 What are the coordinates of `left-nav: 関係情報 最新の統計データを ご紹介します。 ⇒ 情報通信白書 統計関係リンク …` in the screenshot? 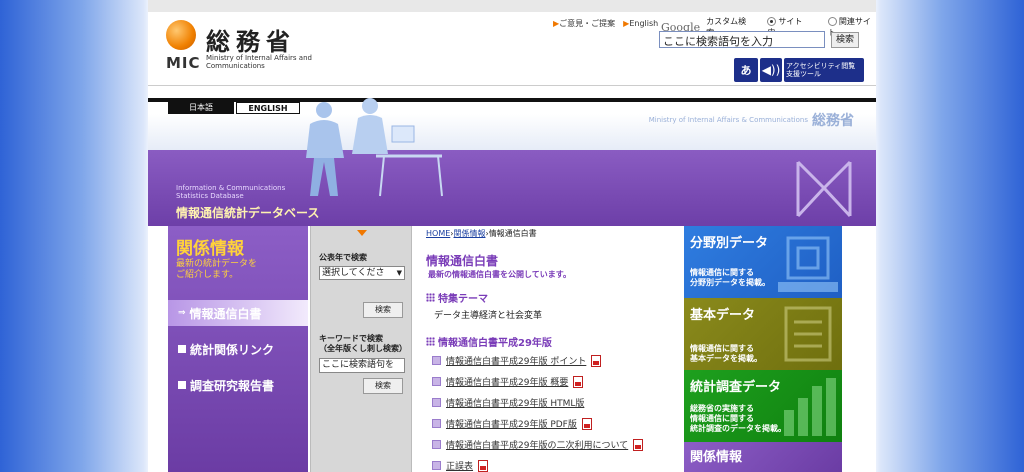 It's located at (238, 349).